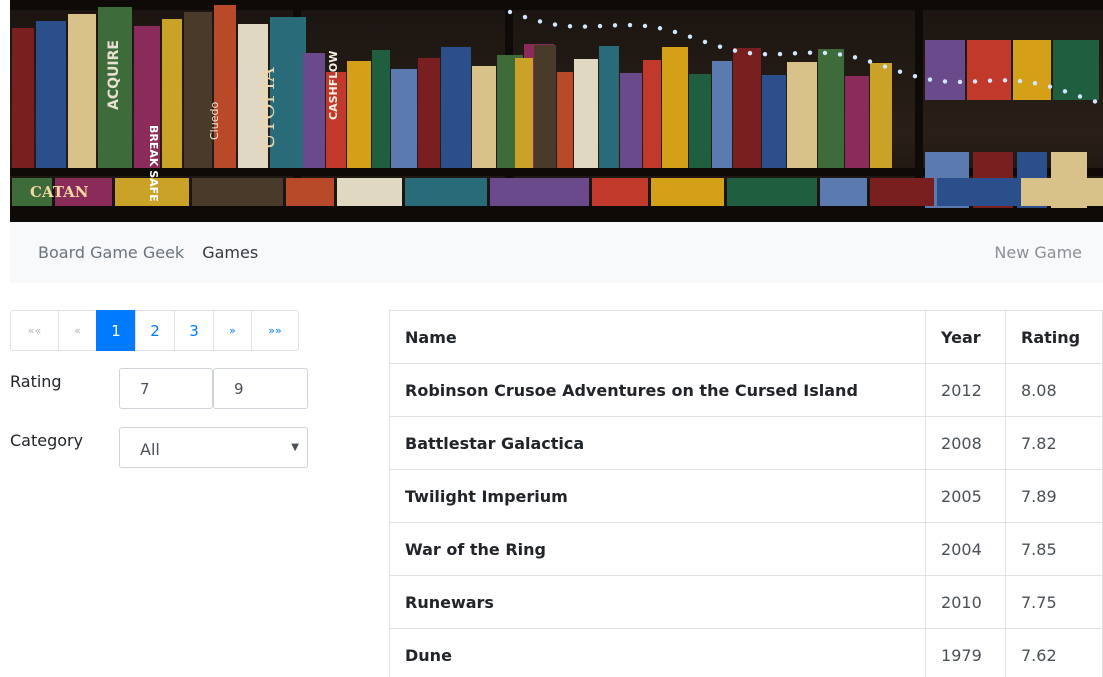 The image size is (1103, 677). Describe the element at coordinates (745, 652) in the screenshot. I see `table-row: Dune 1979 7.62` at that location.